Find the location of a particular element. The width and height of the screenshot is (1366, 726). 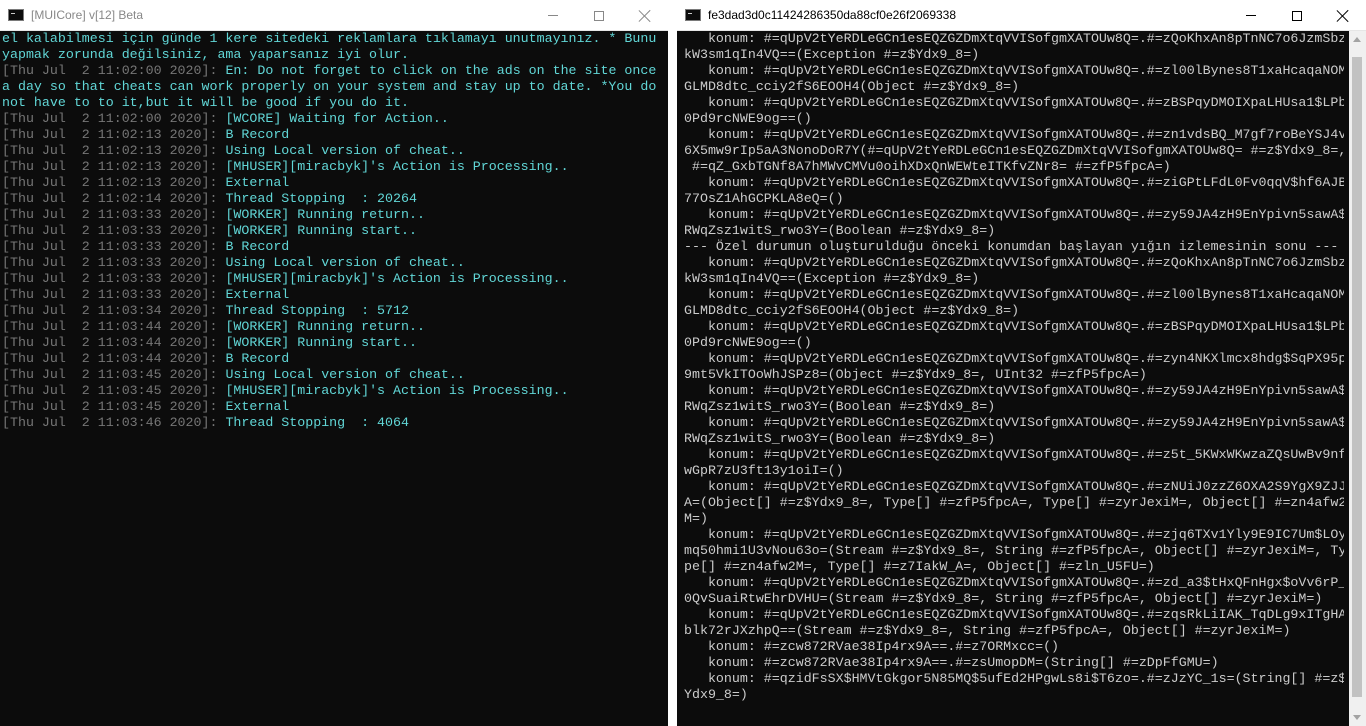

log-message: [WORKER] Running start.. is located at coordinates (321, 230).